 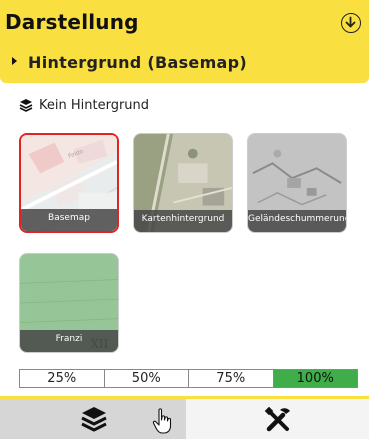 I want to click on franzi-tile: XII Franzi, so click(x=69, y=303).